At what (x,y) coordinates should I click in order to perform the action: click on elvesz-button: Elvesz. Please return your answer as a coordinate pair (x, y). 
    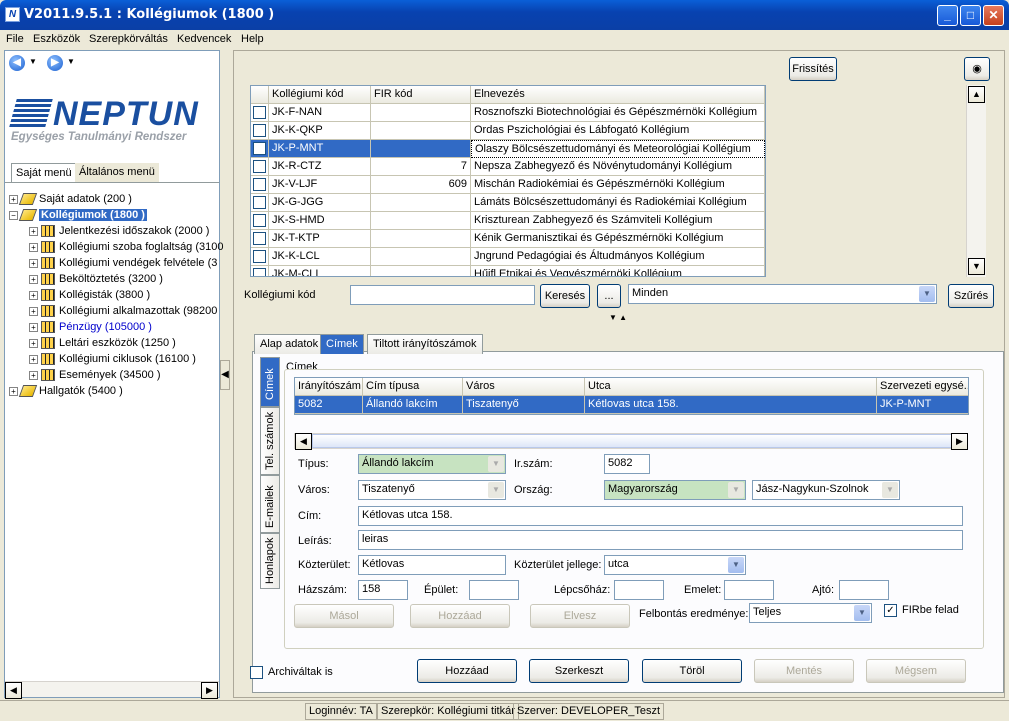
    Looking at the image, I should click on (580, 616).